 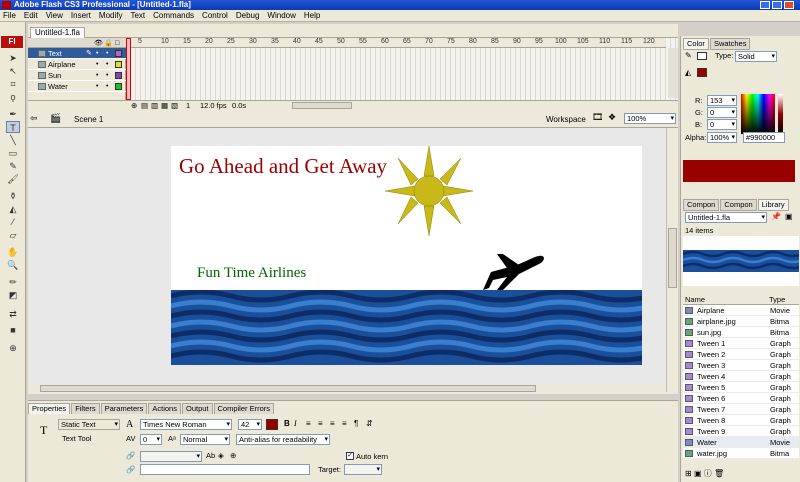 I want to click on blue-field: 0, so click(x=722, y=124).